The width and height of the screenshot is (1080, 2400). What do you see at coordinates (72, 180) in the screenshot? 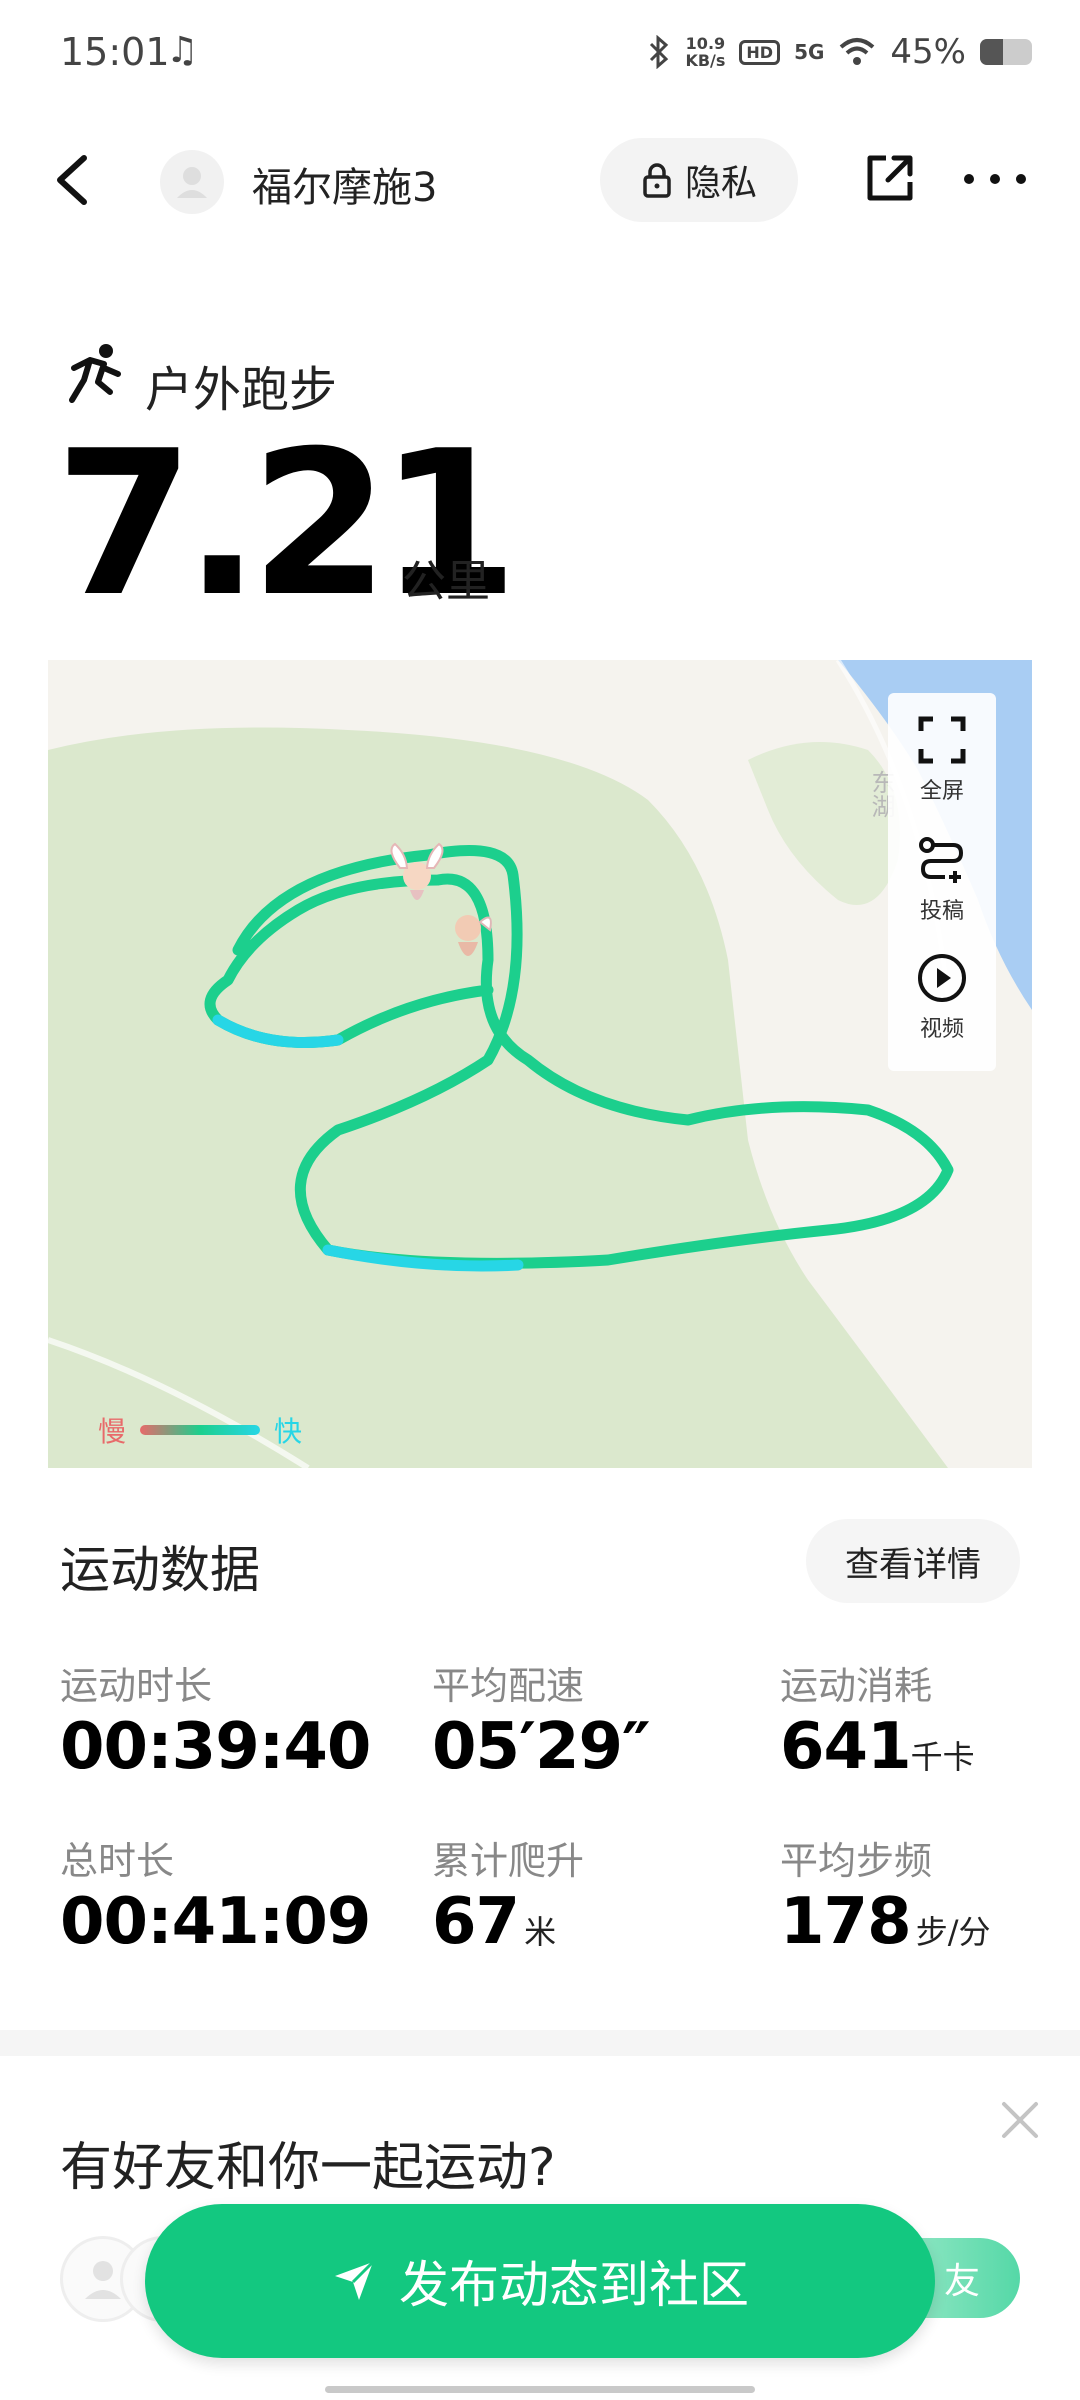
I see `chevron-left-icon` at bounding box center [72, 180].